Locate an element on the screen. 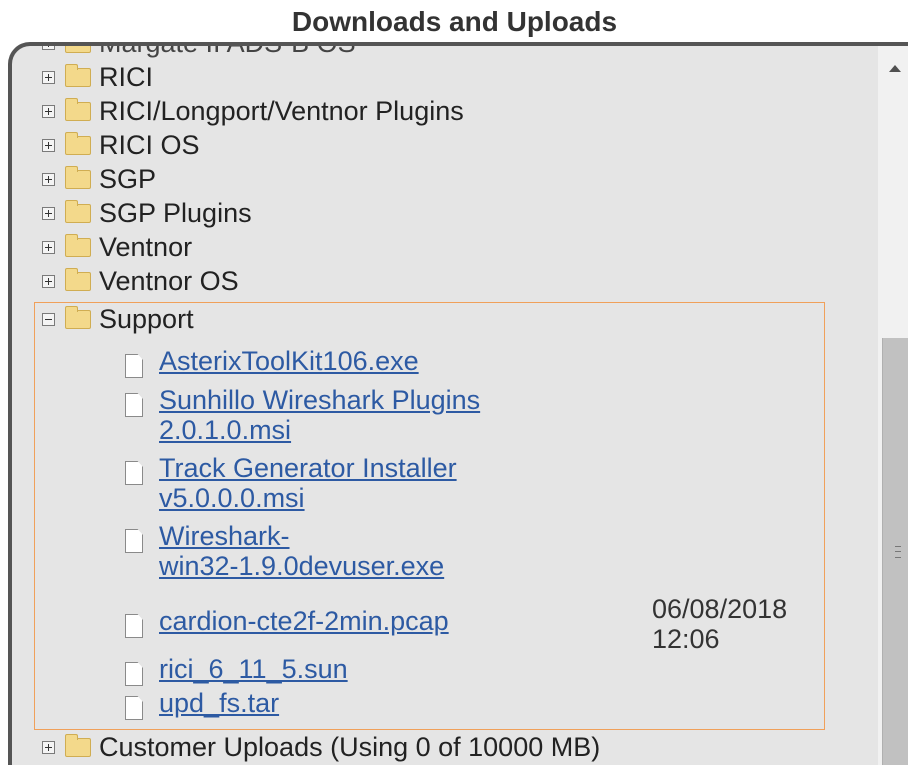  file-row: cardion-cte2f-2min.pcap is located at coordinates (287, 622).